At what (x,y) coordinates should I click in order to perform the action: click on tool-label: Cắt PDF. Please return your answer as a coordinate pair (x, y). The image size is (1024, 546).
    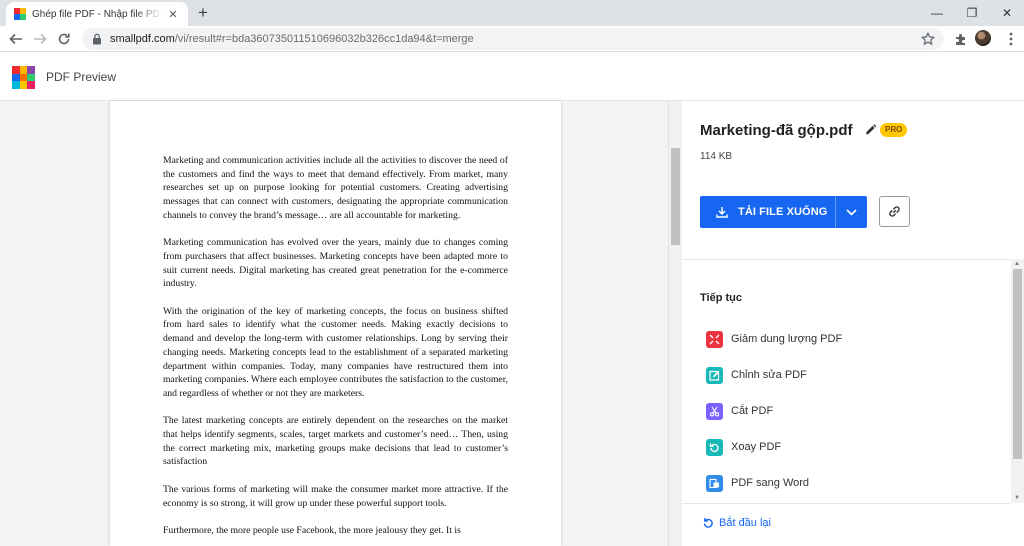
    Looking at the image, I should click on (752, 411).